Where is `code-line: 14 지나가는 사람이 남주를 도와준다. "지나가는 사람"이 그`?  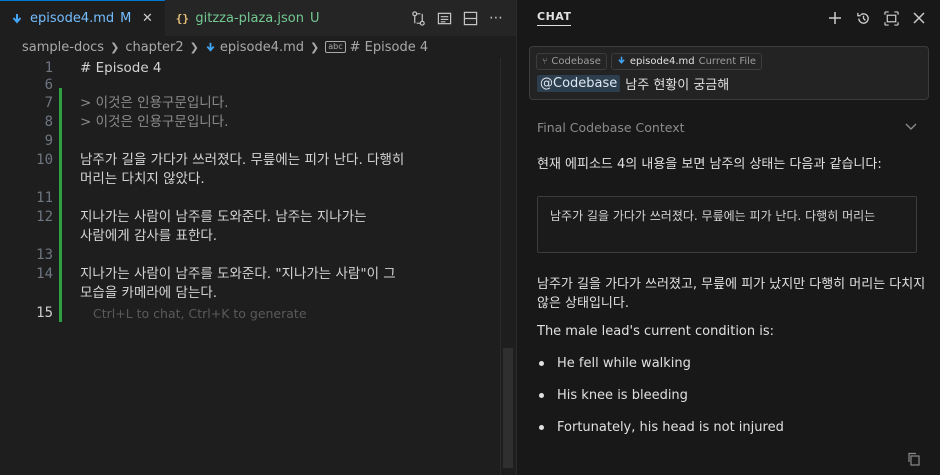
code-line: 14 지나가는 사람이 남주를 도와준다. "지나가는 사람"이 그 is located at coordinates (250, 274).